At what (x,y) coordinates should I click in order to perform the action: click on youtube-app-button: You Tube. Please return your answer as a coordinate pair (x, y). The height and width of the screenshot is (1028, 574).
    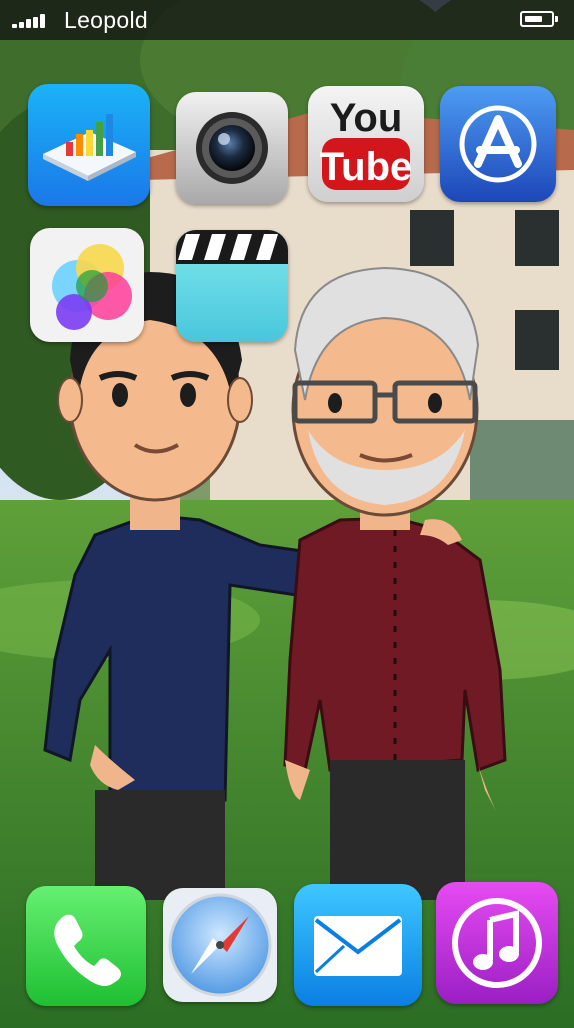
    Looking at the image, I should click on (366, 144).